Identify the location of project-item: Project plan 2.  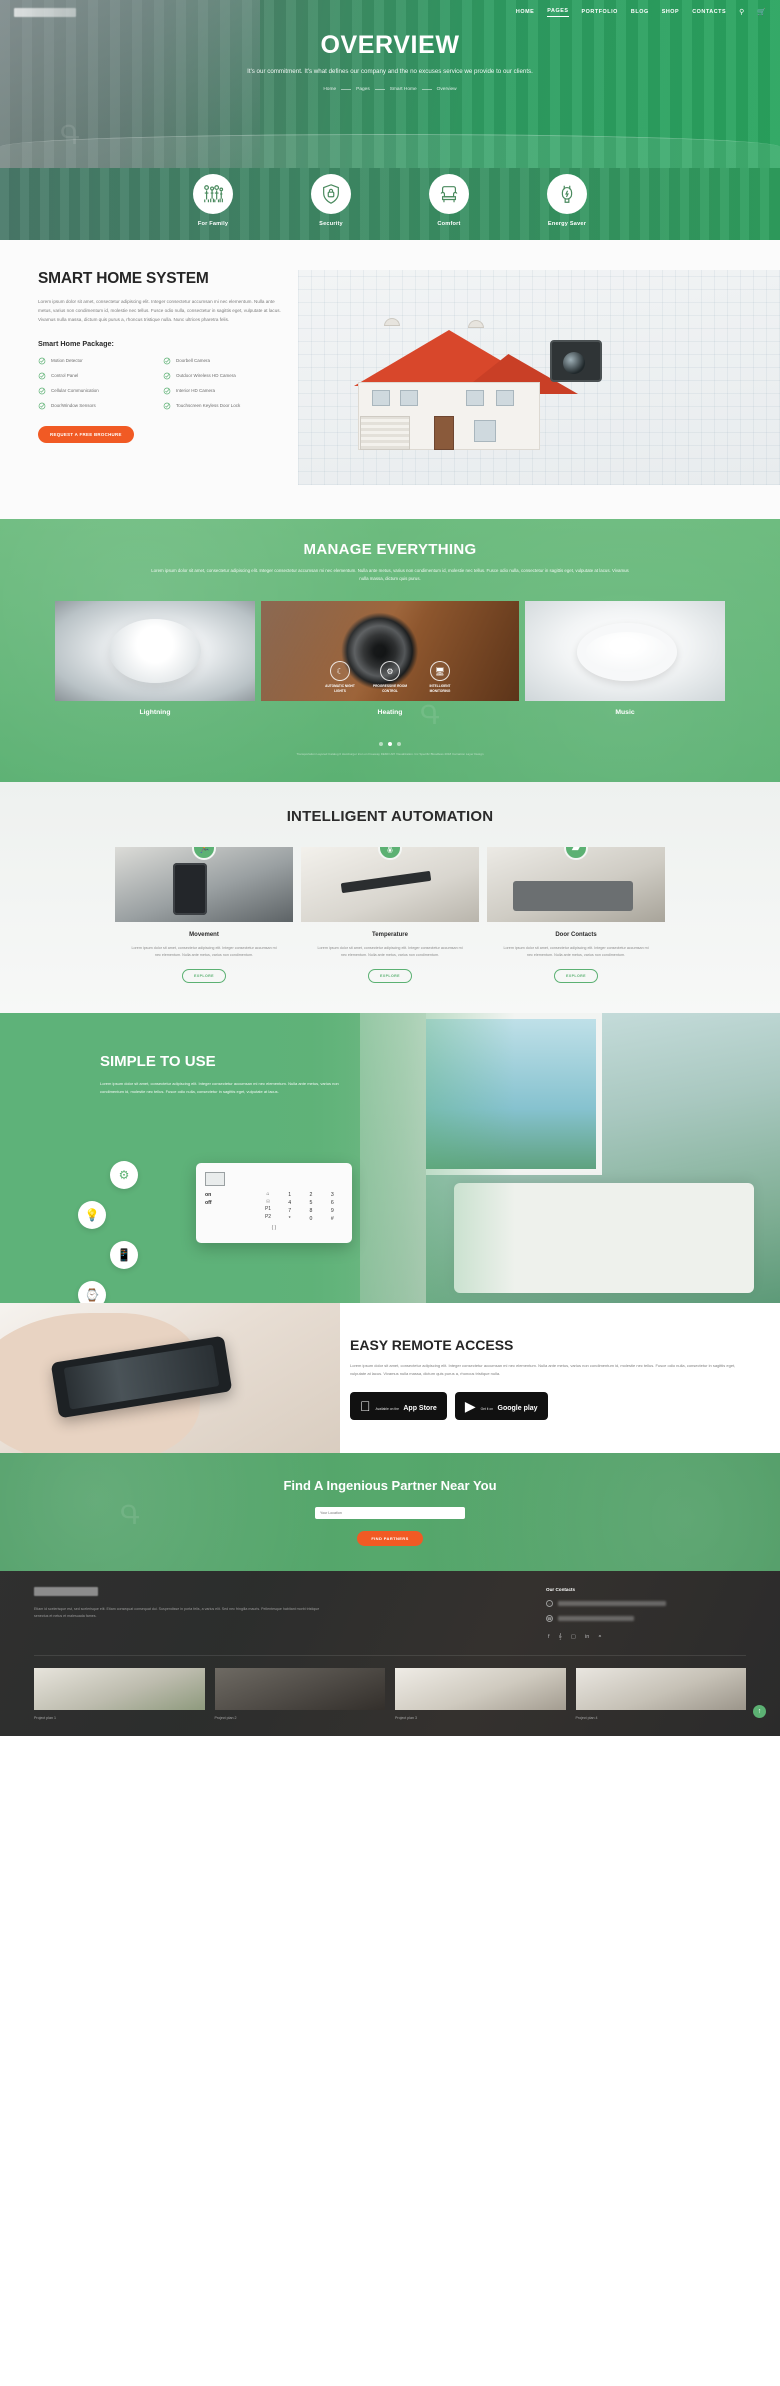
(299, 1693).